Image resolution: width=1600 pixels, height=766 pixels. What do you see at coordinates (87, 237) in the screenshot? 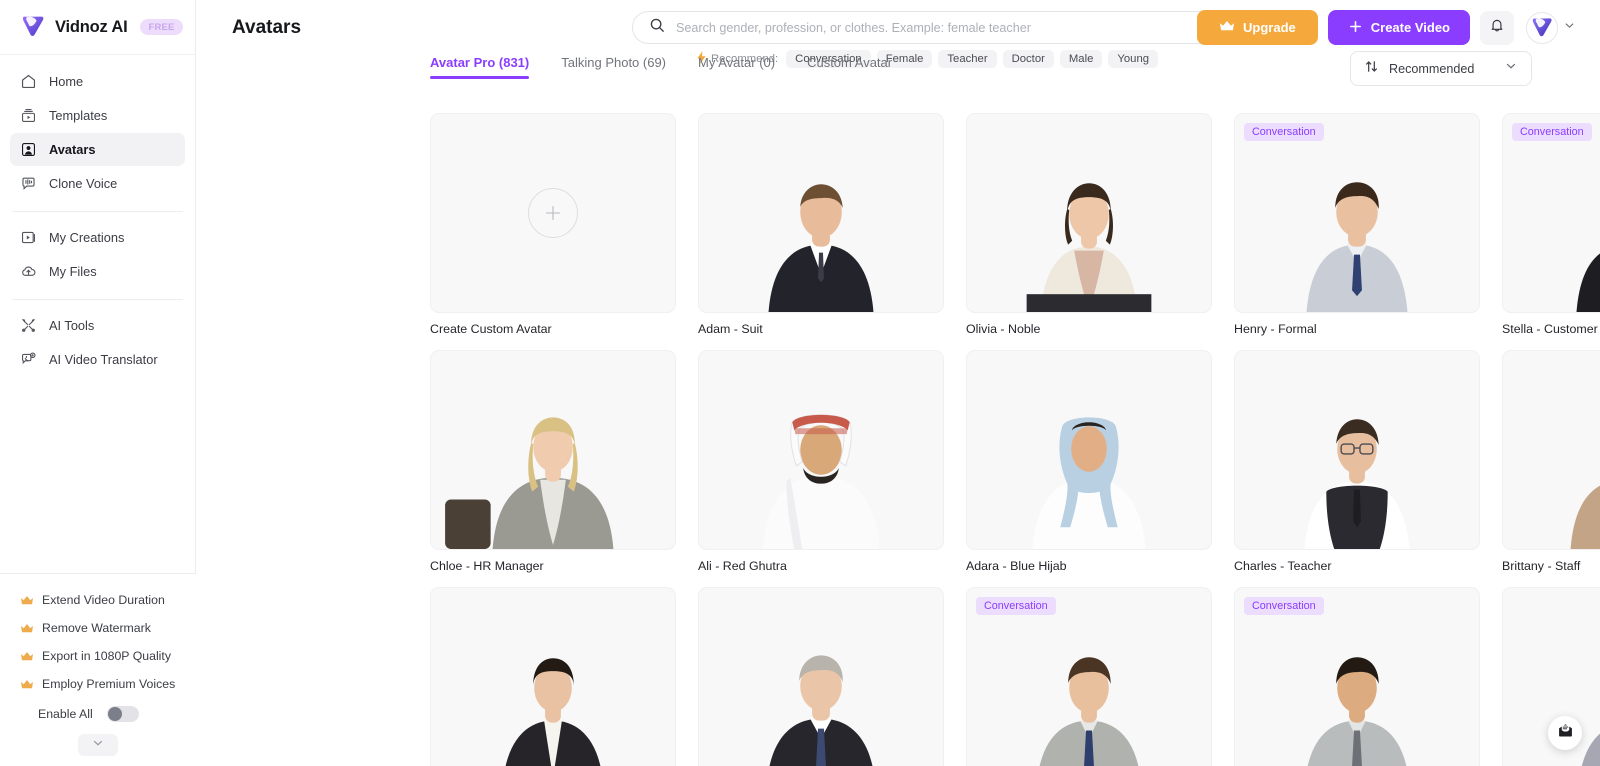
I see `sidebar-item-label: My Creations` at bounding box center [87, 237].